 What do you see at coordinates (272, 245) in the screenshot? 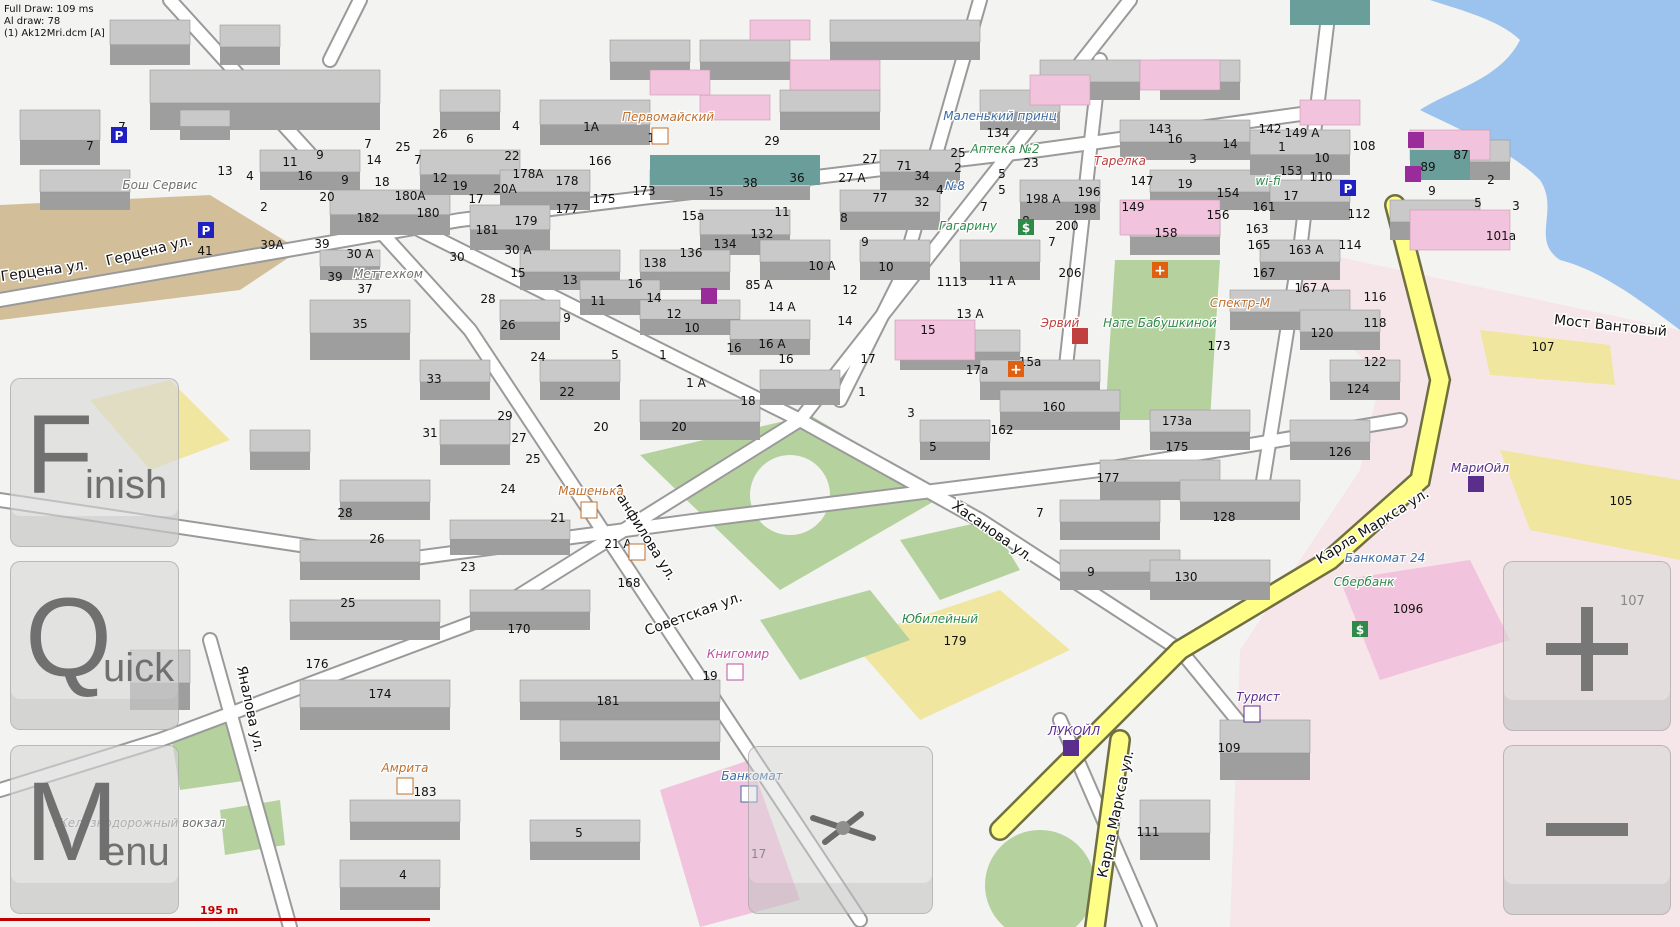
I see `house-number: 39A` at bounding box center [272, 245].